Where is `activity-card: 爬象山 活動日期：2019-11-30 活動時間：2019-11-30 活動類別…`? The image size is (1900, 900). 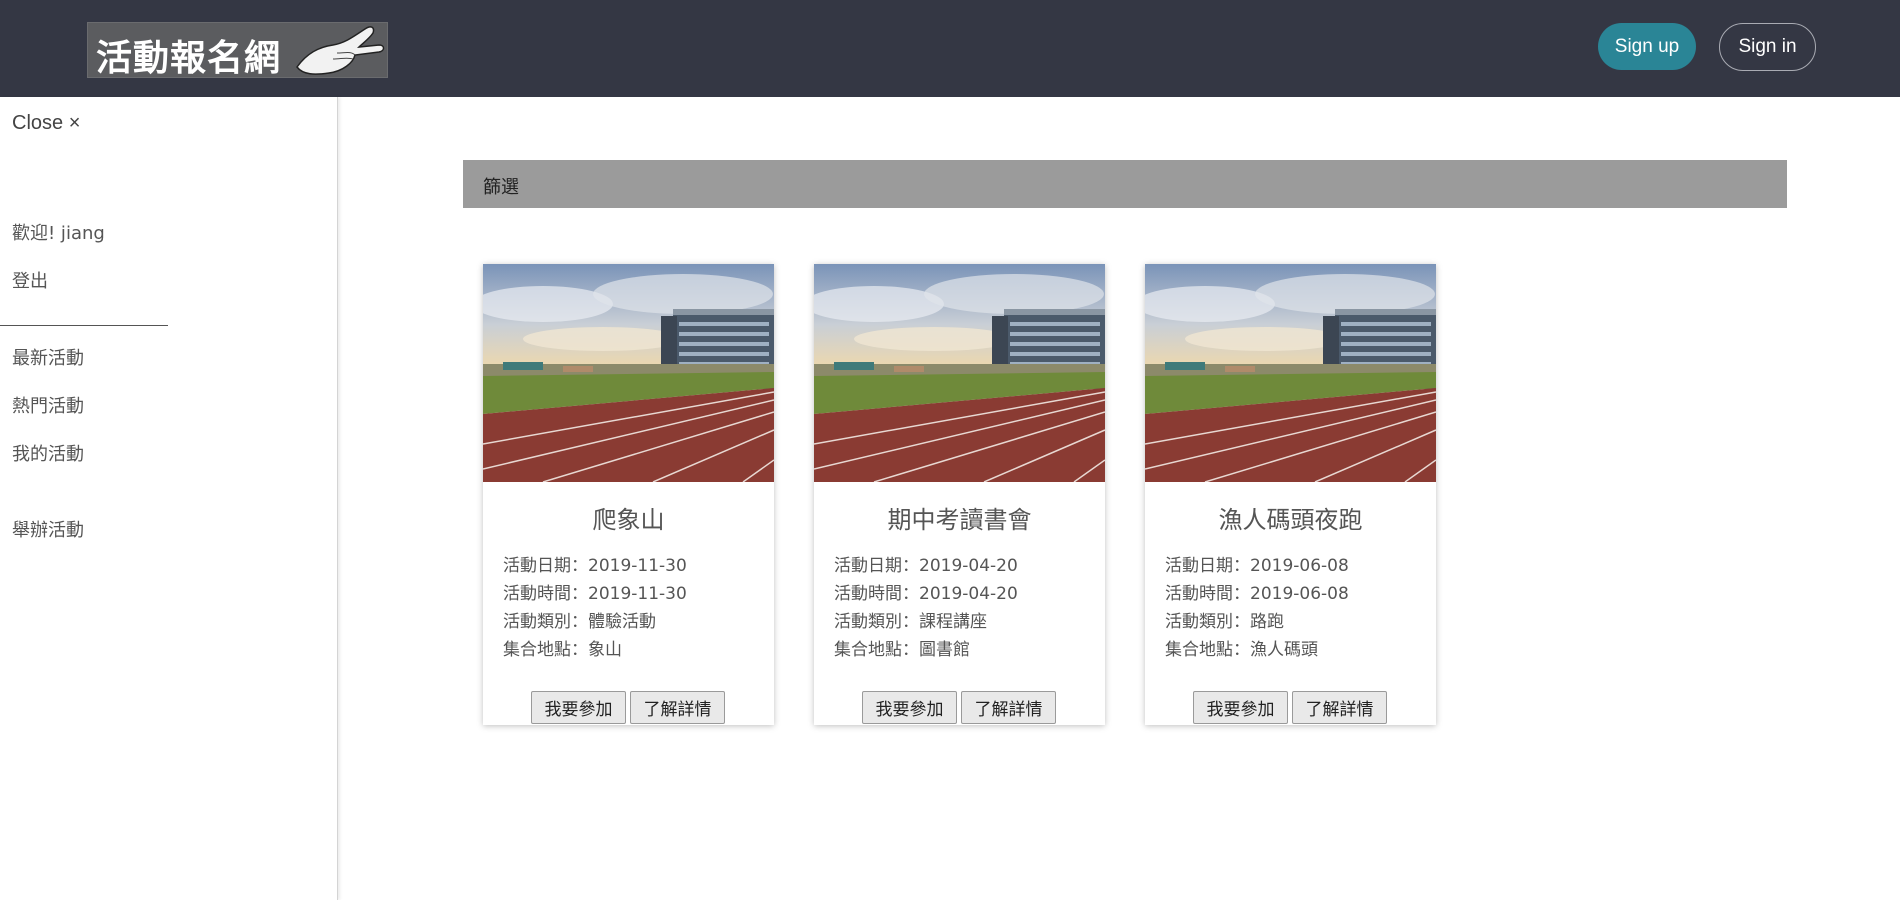
activity-card: 爬象山 活動日期：2019-11-30 活動時間：2019-11-30 活動類別… is located at coordinates (628, 494).